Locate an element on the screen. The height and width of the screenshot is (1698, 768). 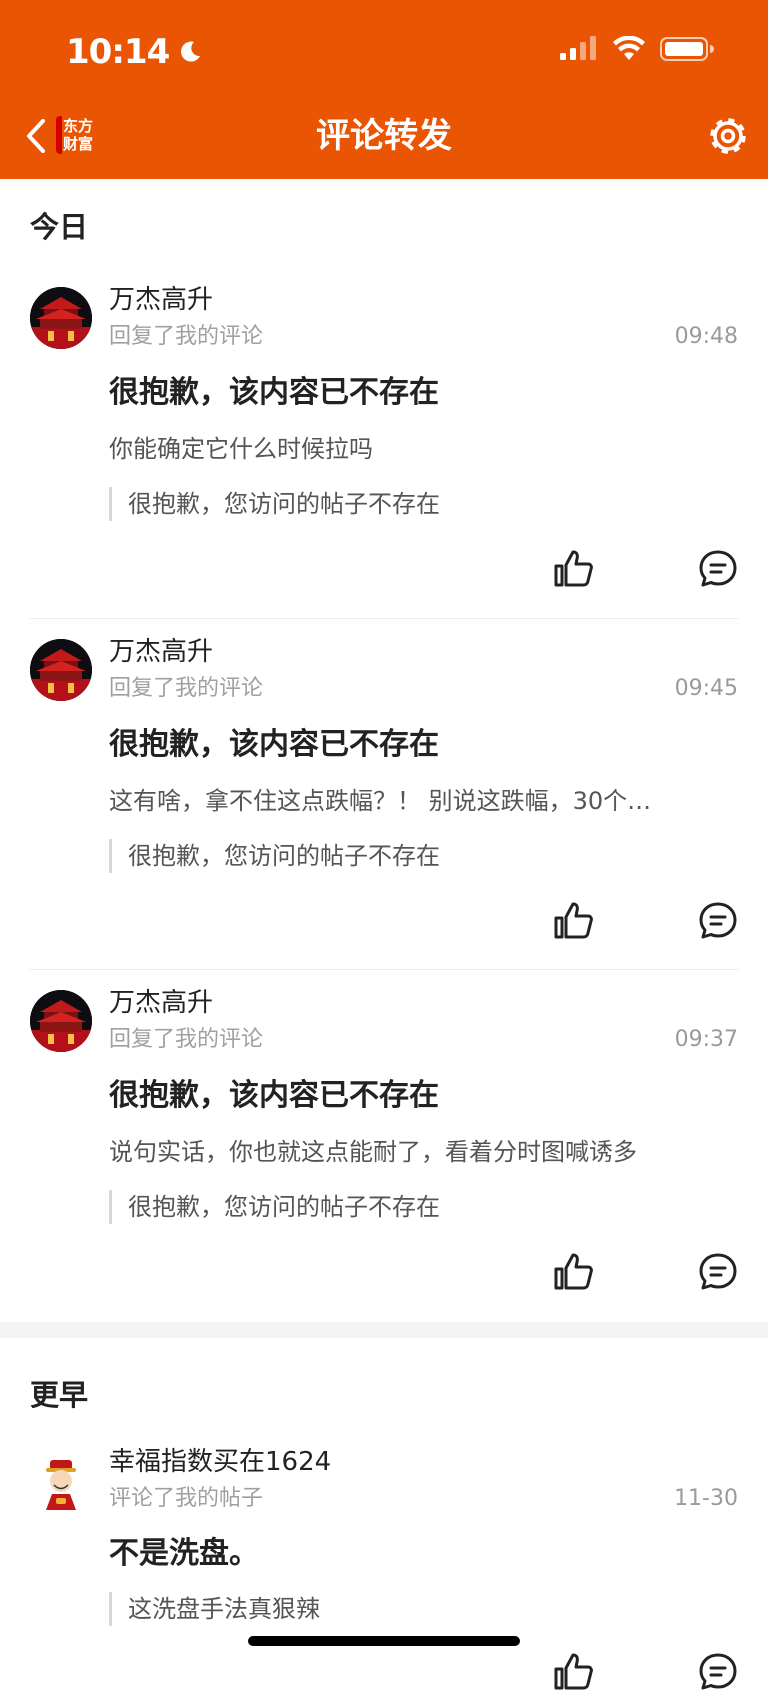
action-label: 评论了我的帖子 is located at coordinates (186, 1498).